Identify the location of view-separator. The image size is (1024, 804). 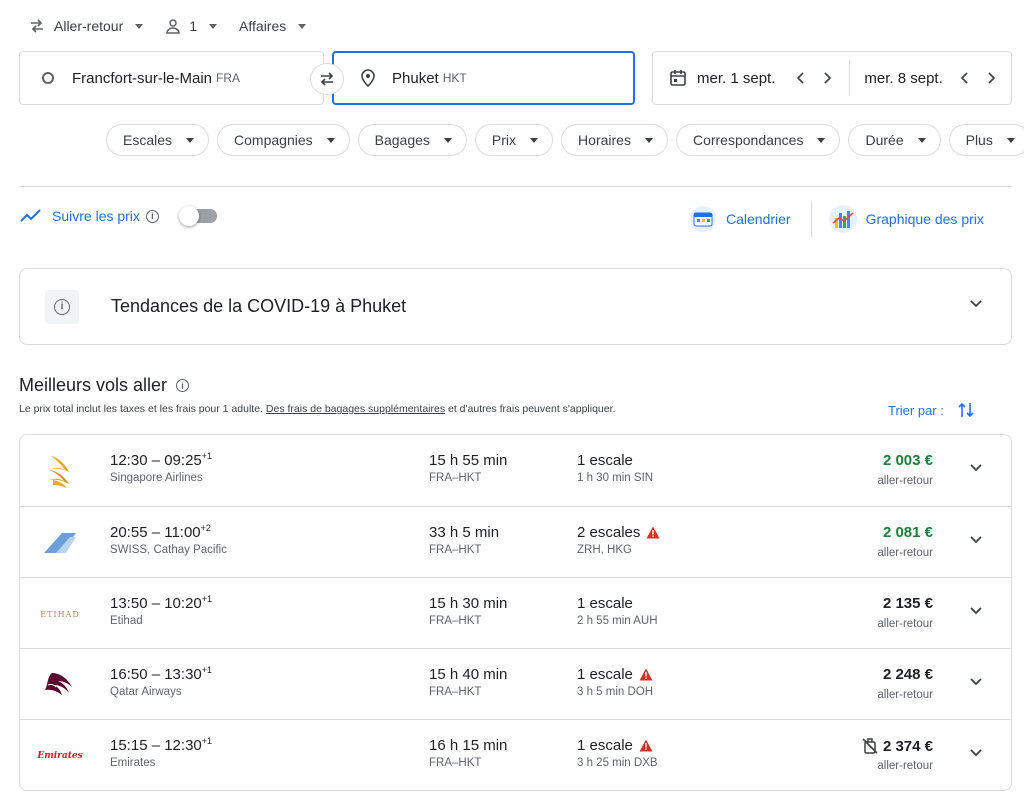
(811, 219).